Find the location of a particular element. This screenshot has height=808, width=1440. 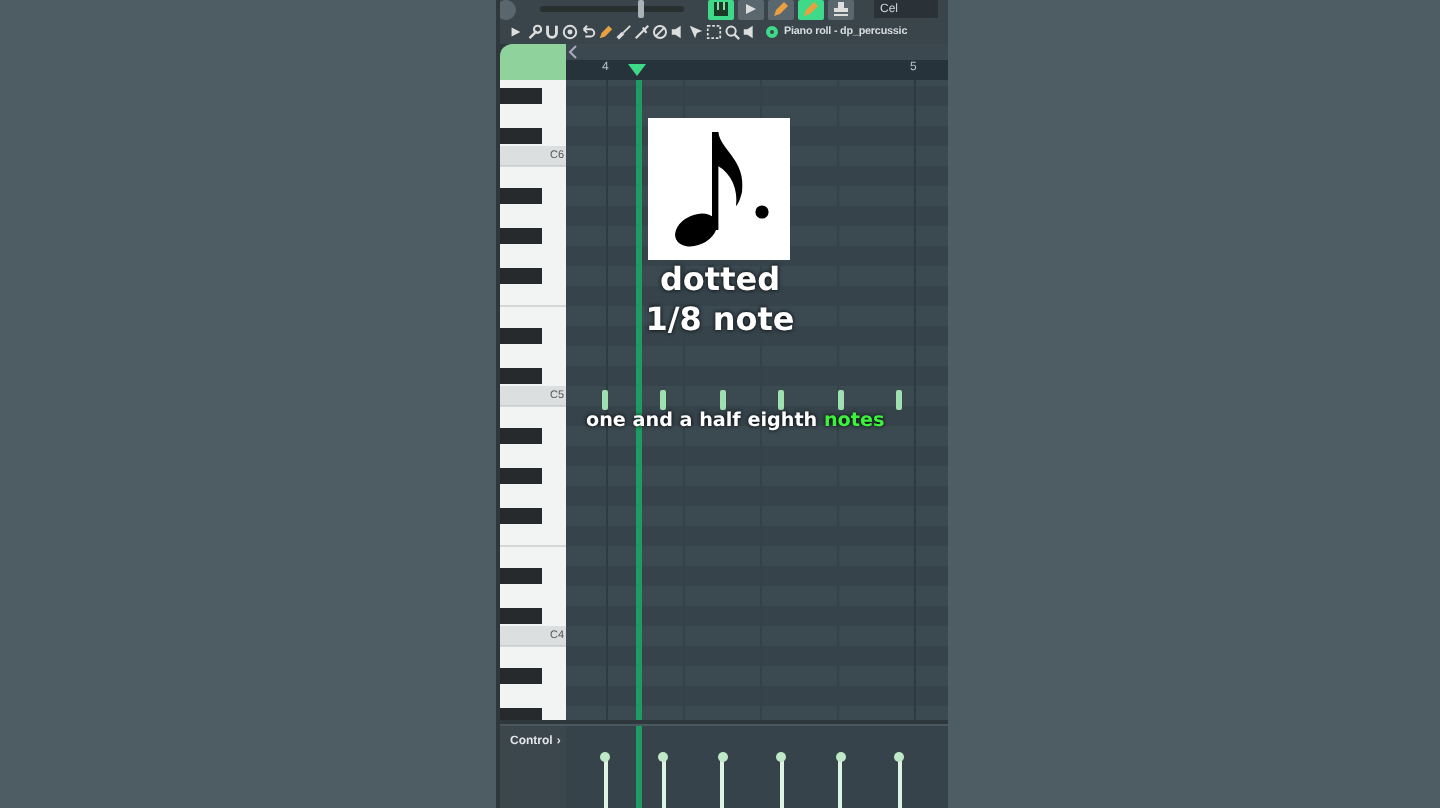

magnet-icon is located at coordinates (552, 31).